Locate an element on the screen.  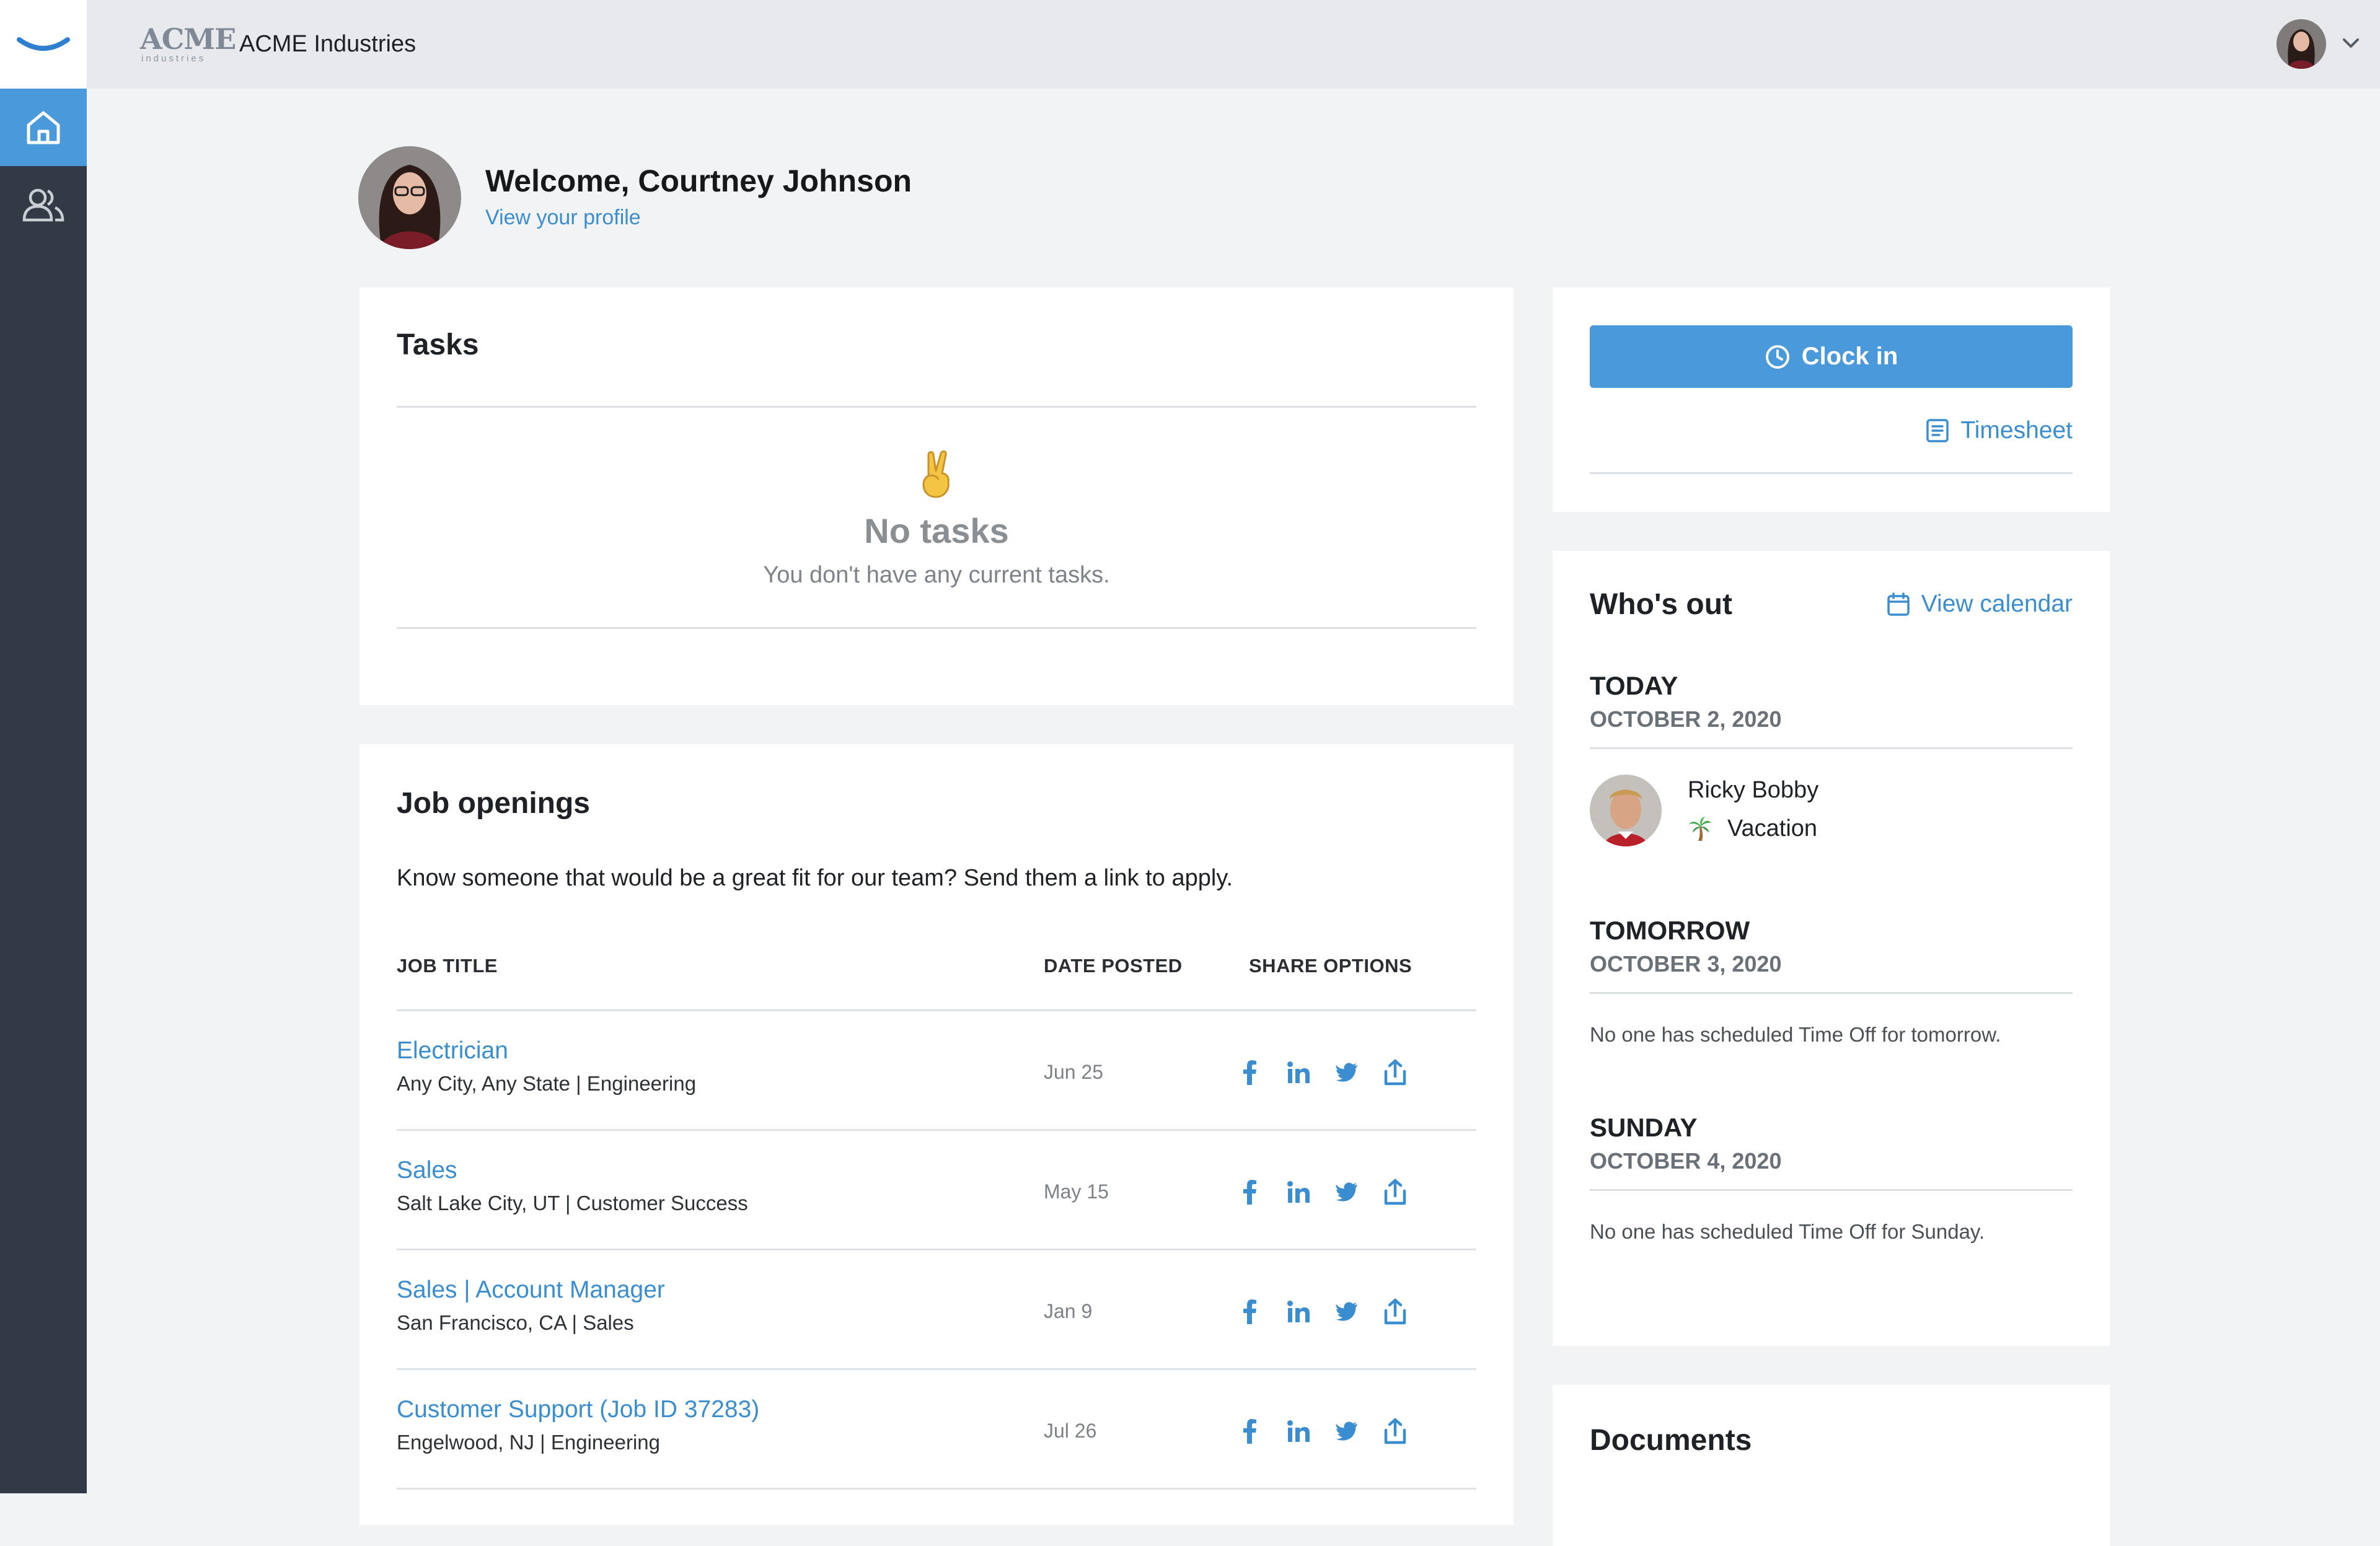
company-logo-main: ACME is located at coordinates (188, 39).